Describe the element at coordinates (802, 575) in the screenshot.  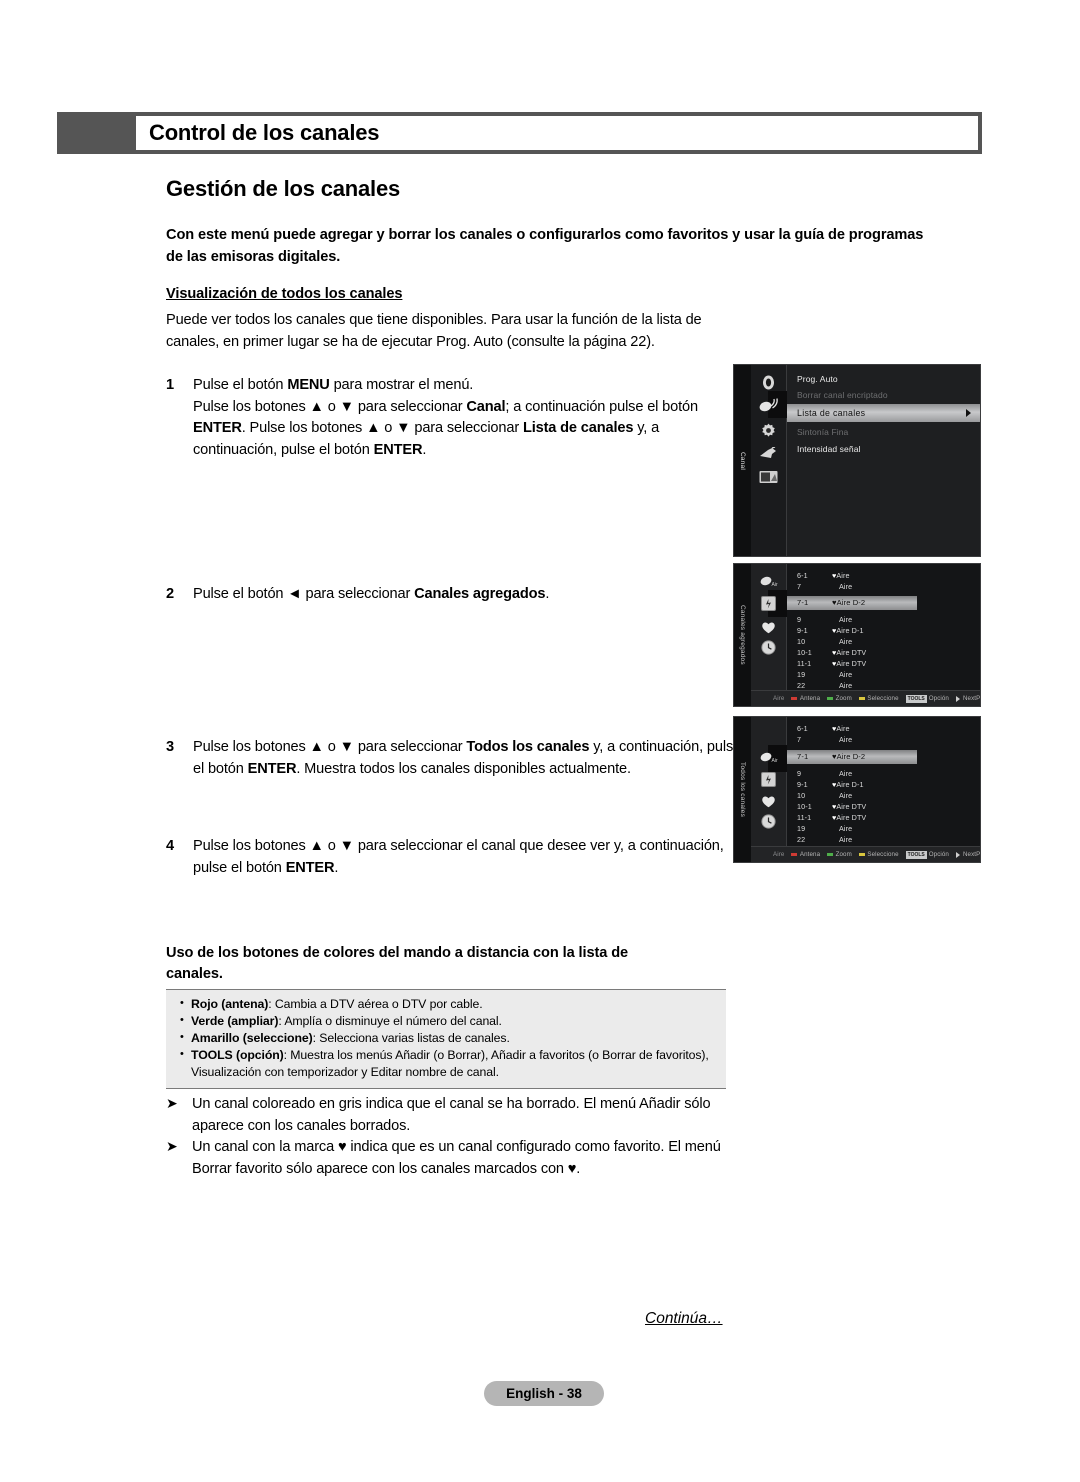
I see `channel-number: 6-1` at that location.